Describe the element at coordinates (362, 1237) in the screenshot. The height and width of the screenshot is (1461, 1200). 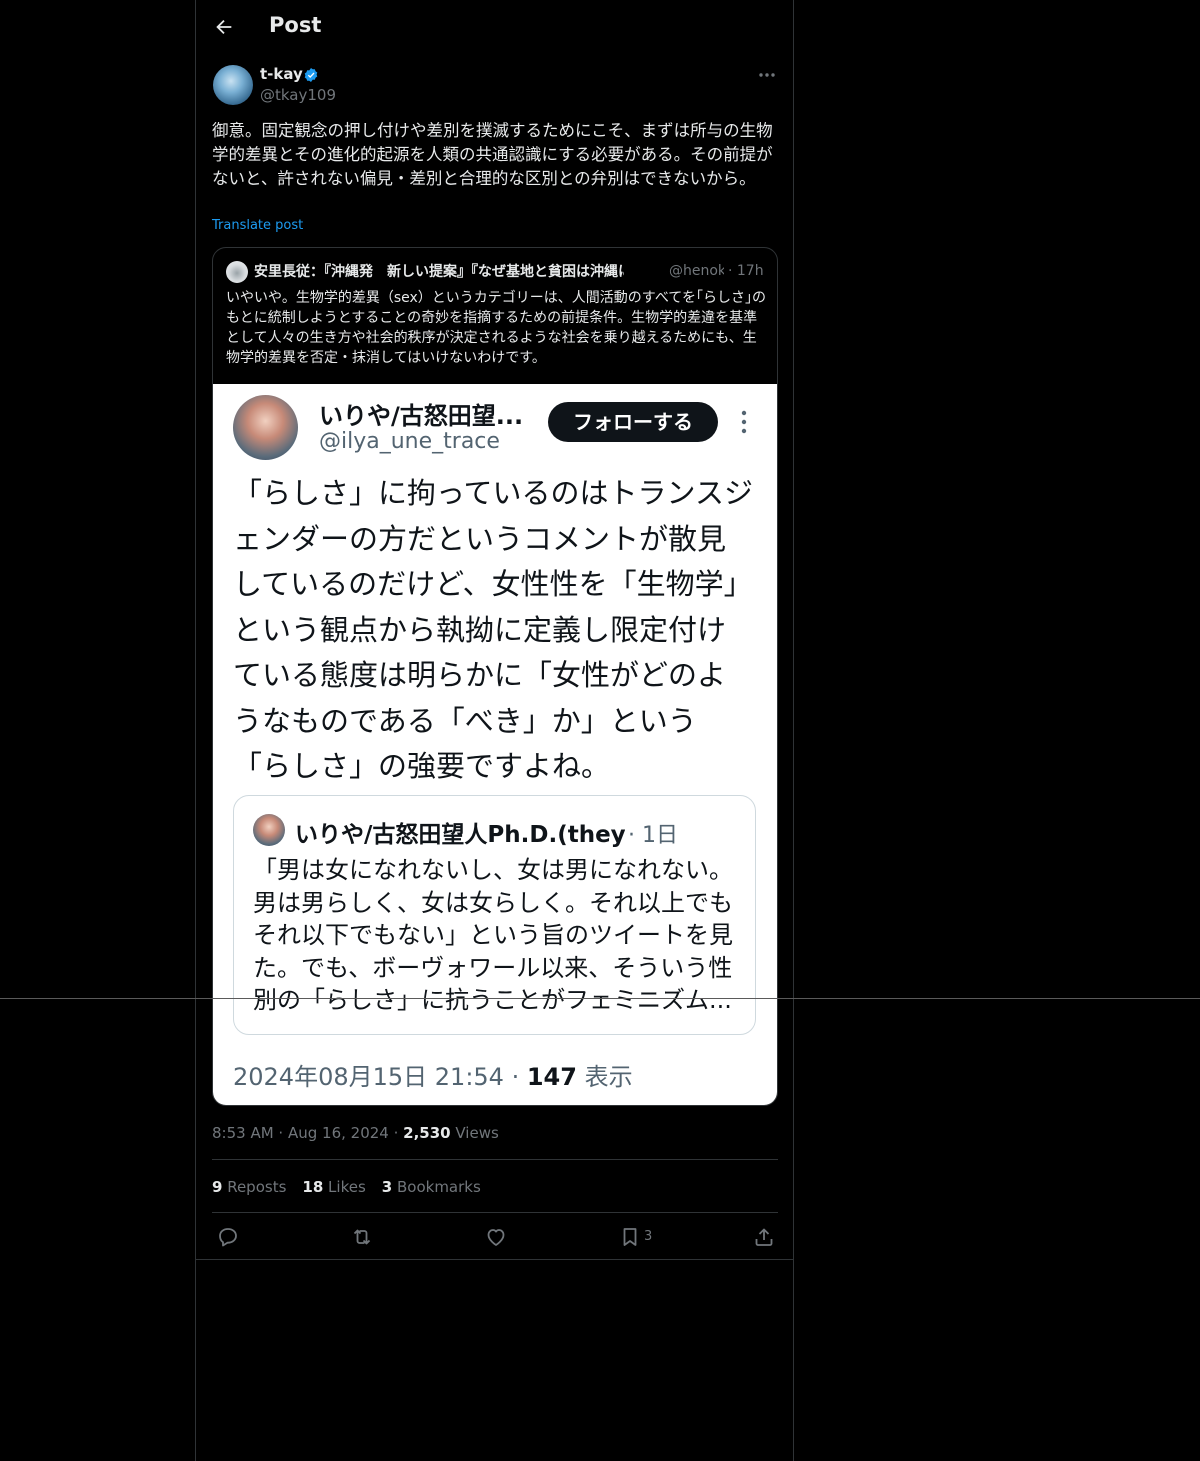
I see `repost-icon` at that location.